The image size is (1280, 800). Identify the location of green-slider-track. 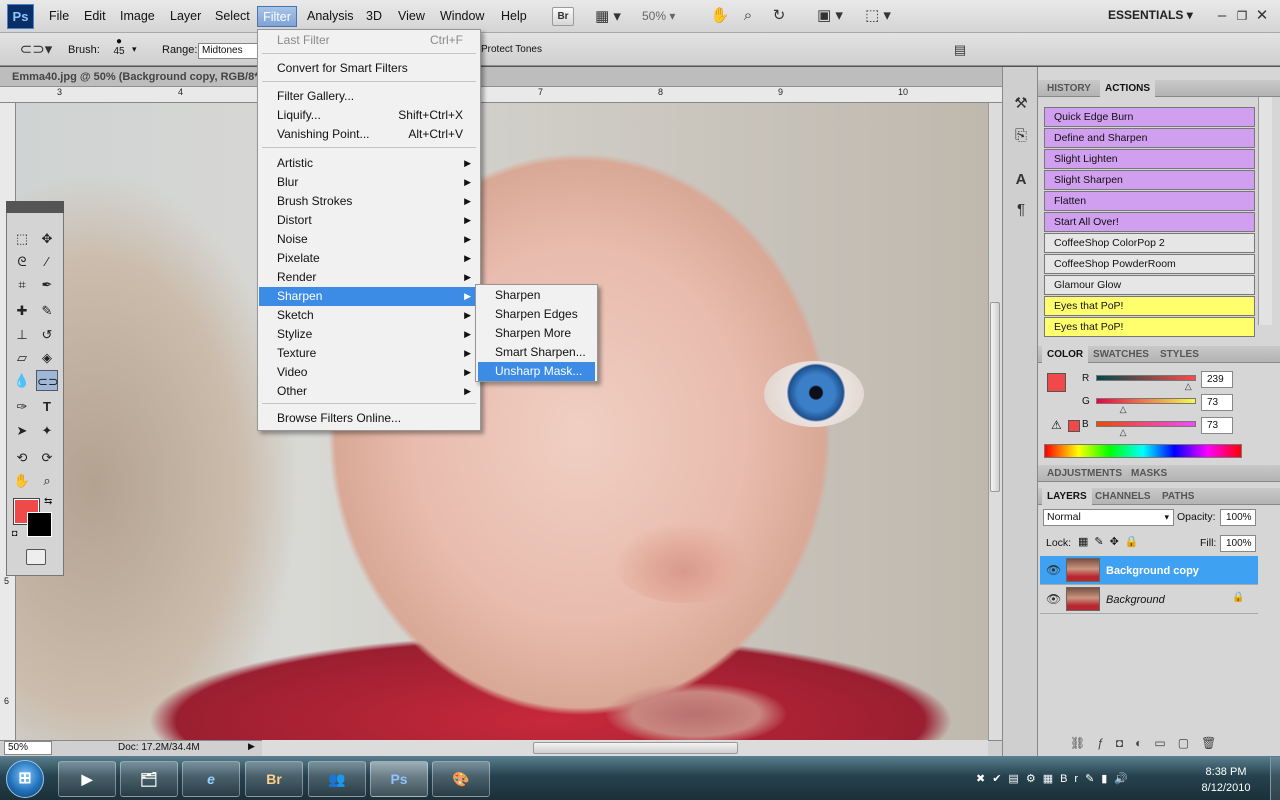
(1146, 401).